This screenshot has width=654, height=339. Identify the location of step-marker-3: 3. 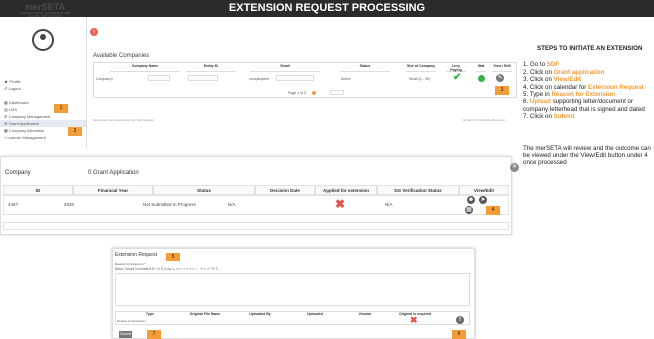
(502, 90).